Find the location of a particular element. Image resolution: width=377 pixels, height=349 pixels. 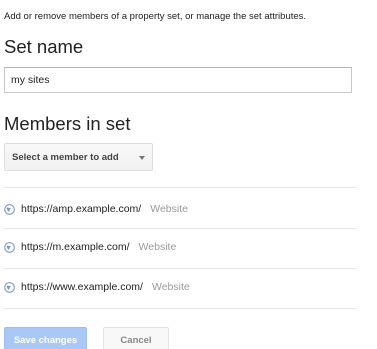

set-name-heading: Set name is located at coordinates (44, 46).